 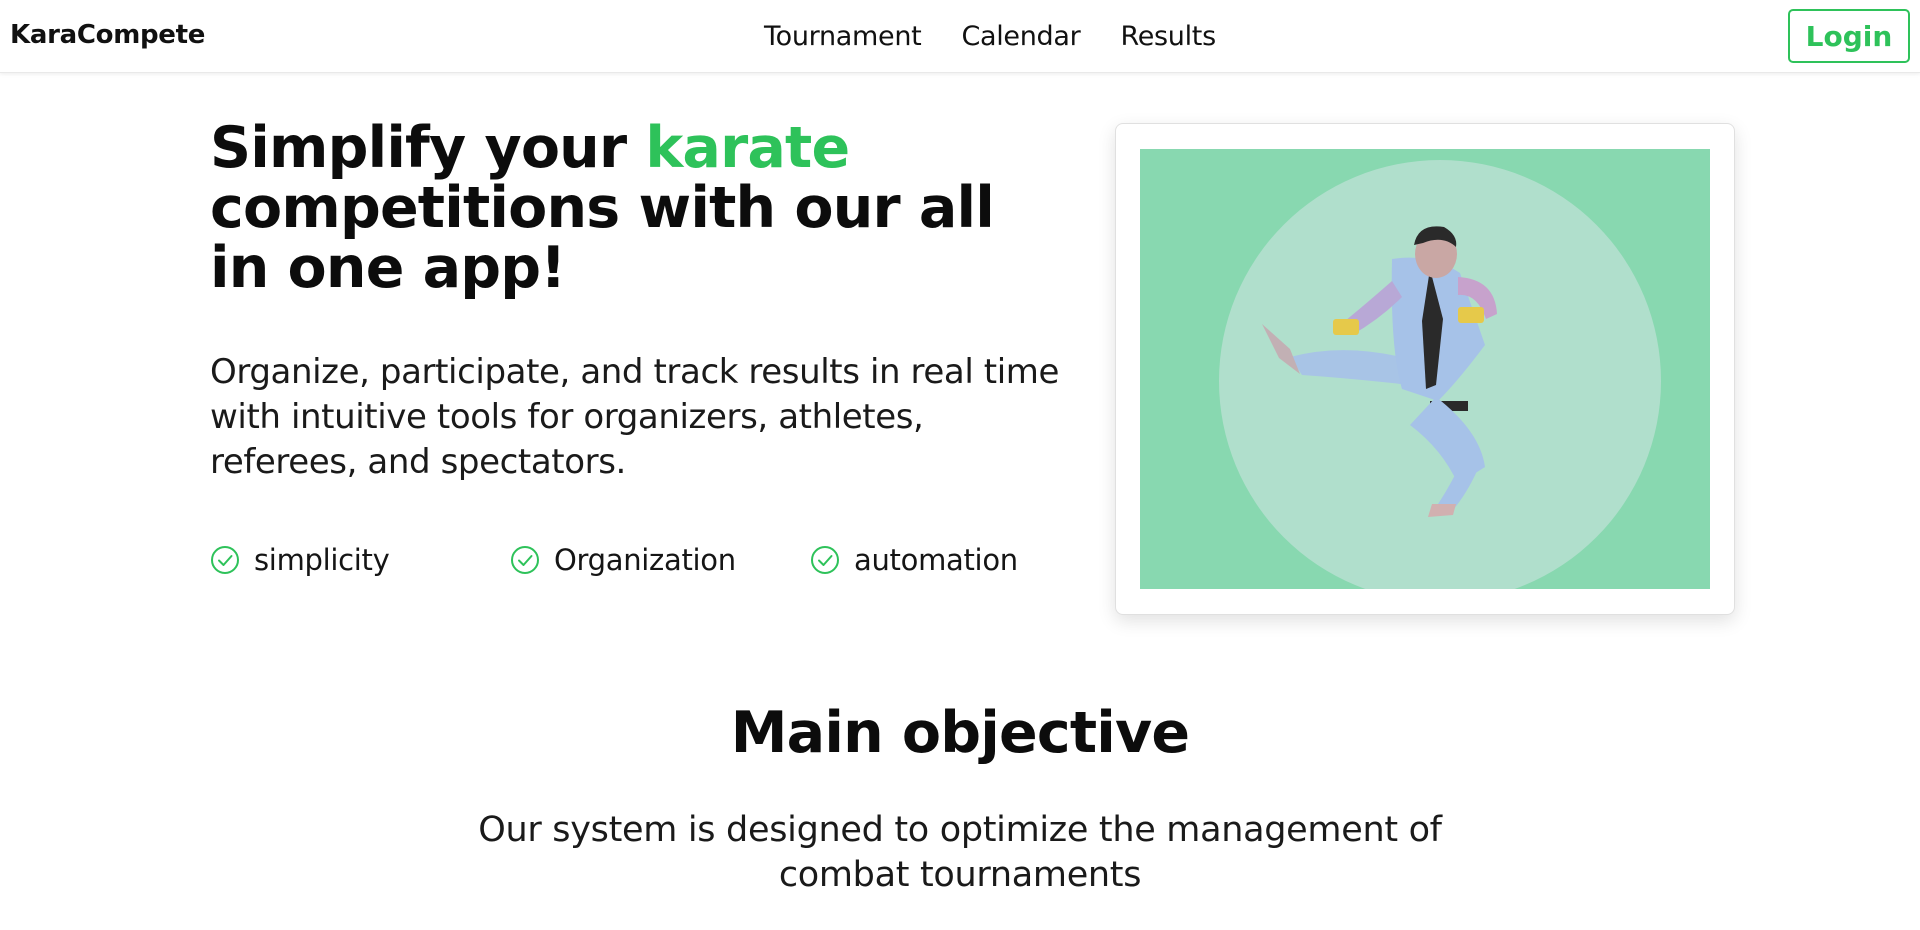 I want to click on section-title: Main objective, so click(x=960, y=733).